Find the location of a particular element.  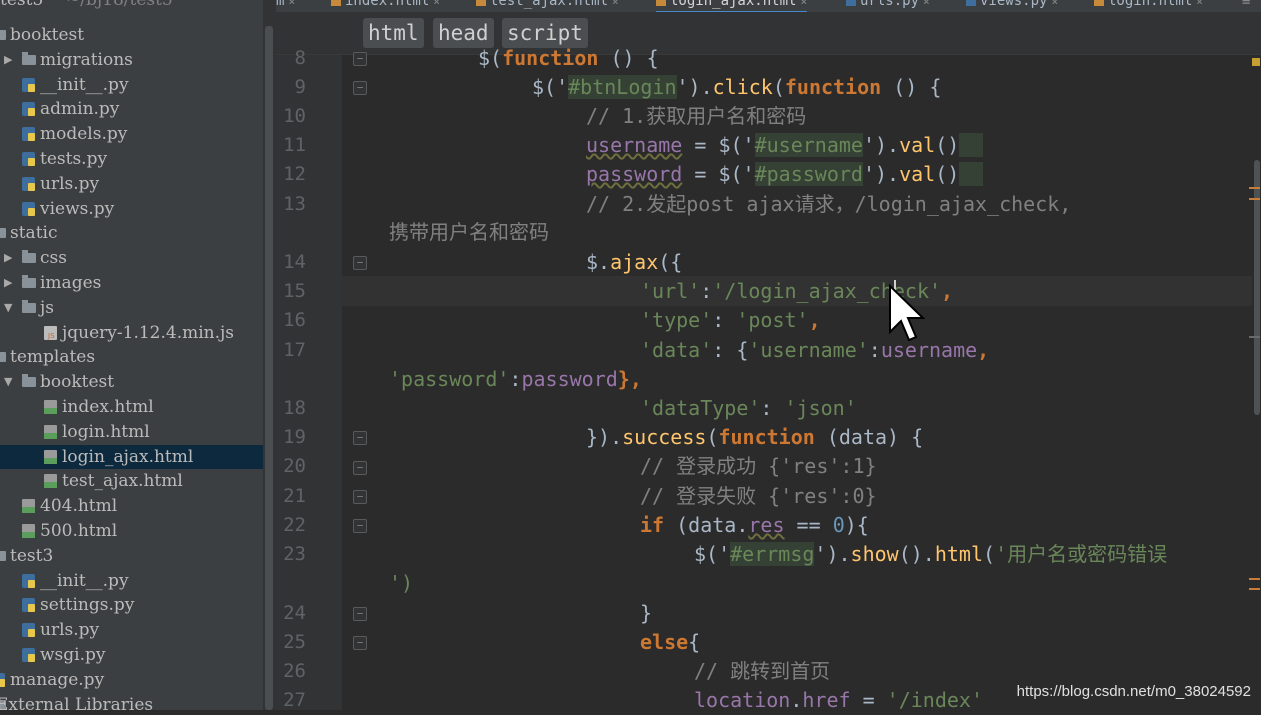

code-line-25: else{ is located at coordinates (670, 642).